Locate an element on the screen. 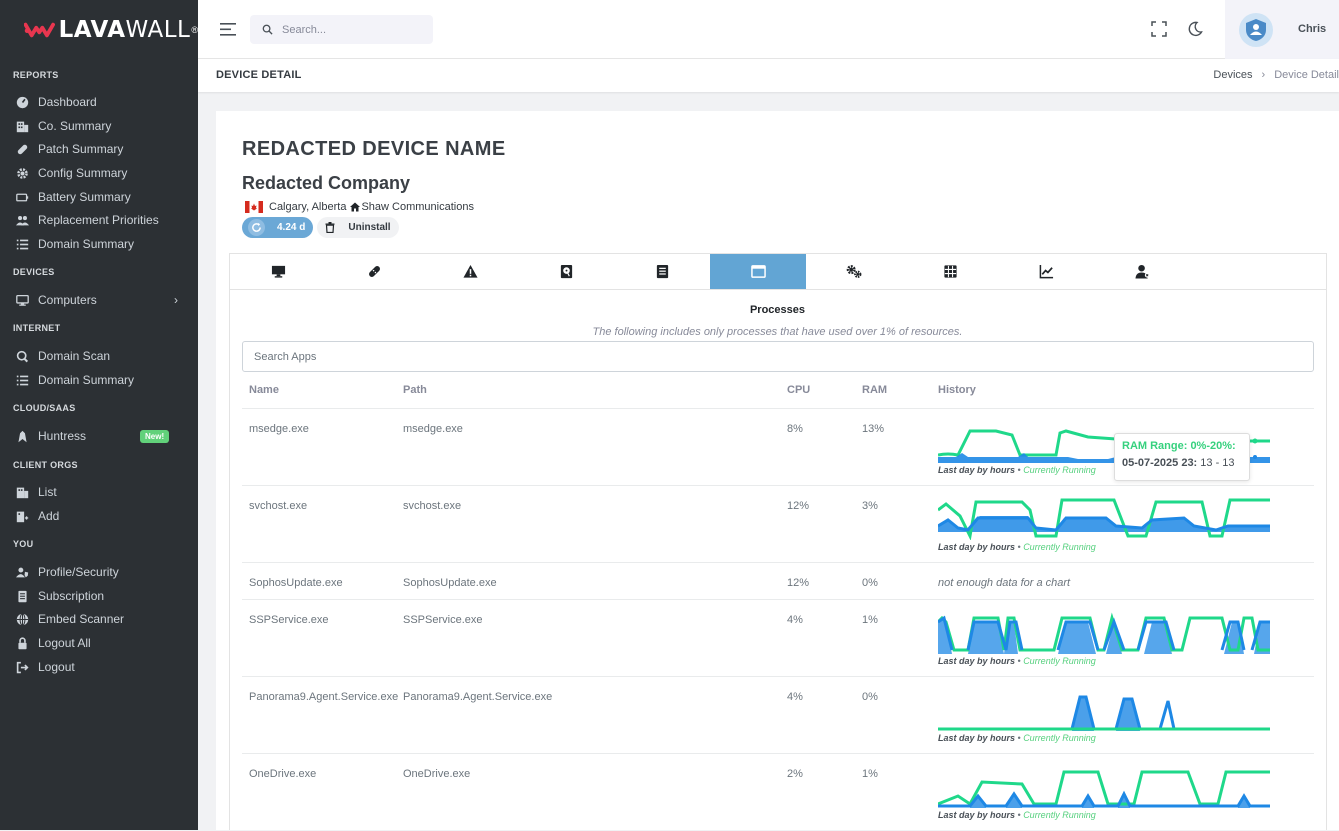  tab-processes is located at coordinates (758, 271).